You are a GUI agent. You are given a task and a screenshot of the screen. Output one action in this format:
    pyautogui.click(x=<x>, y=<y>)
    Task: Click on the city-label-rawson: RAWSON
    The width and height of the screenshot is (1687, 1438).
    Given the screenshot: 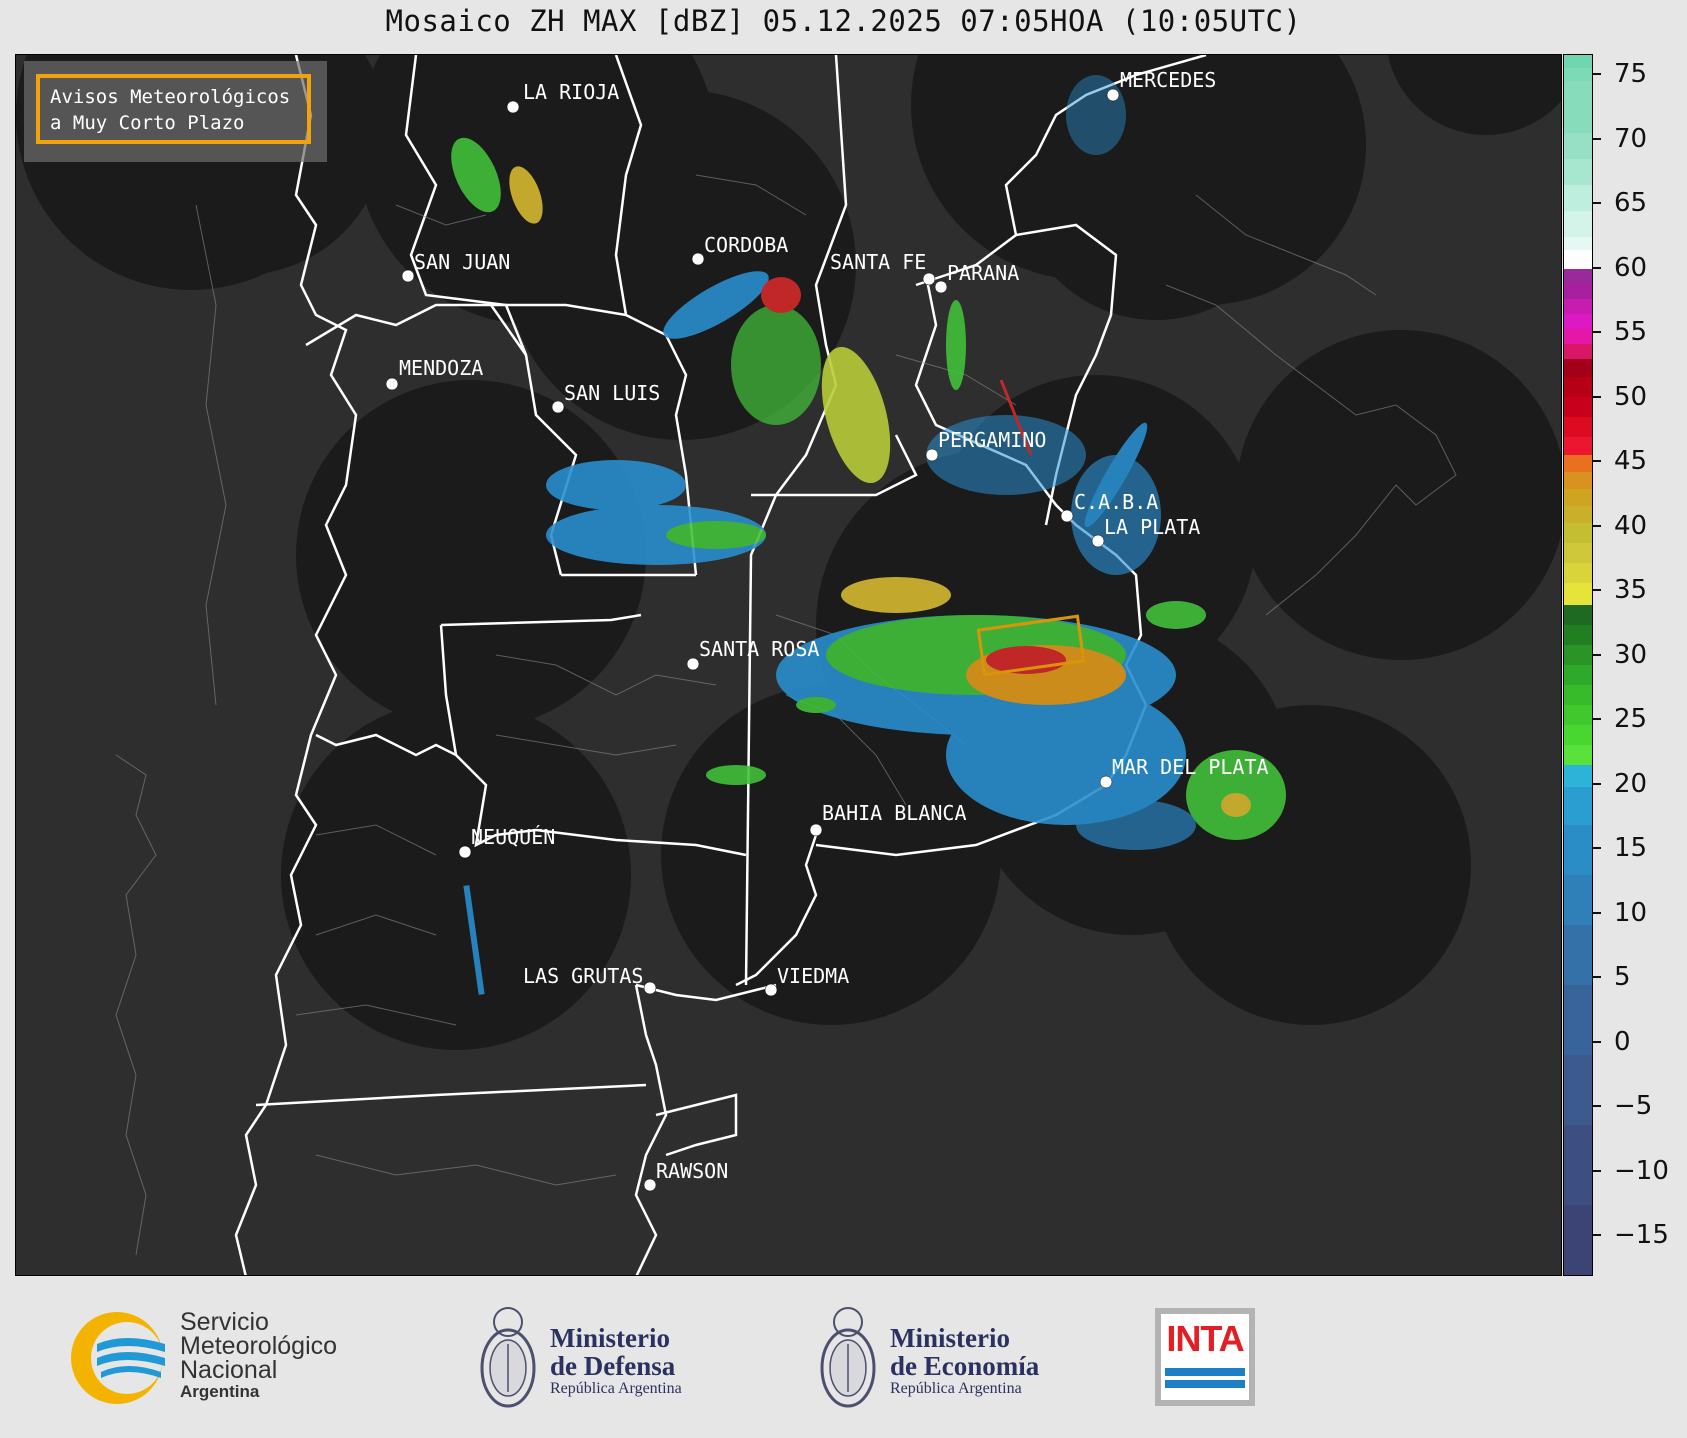 What is the action you would take?
    pyautogui.click(x=692, y=1171)
    